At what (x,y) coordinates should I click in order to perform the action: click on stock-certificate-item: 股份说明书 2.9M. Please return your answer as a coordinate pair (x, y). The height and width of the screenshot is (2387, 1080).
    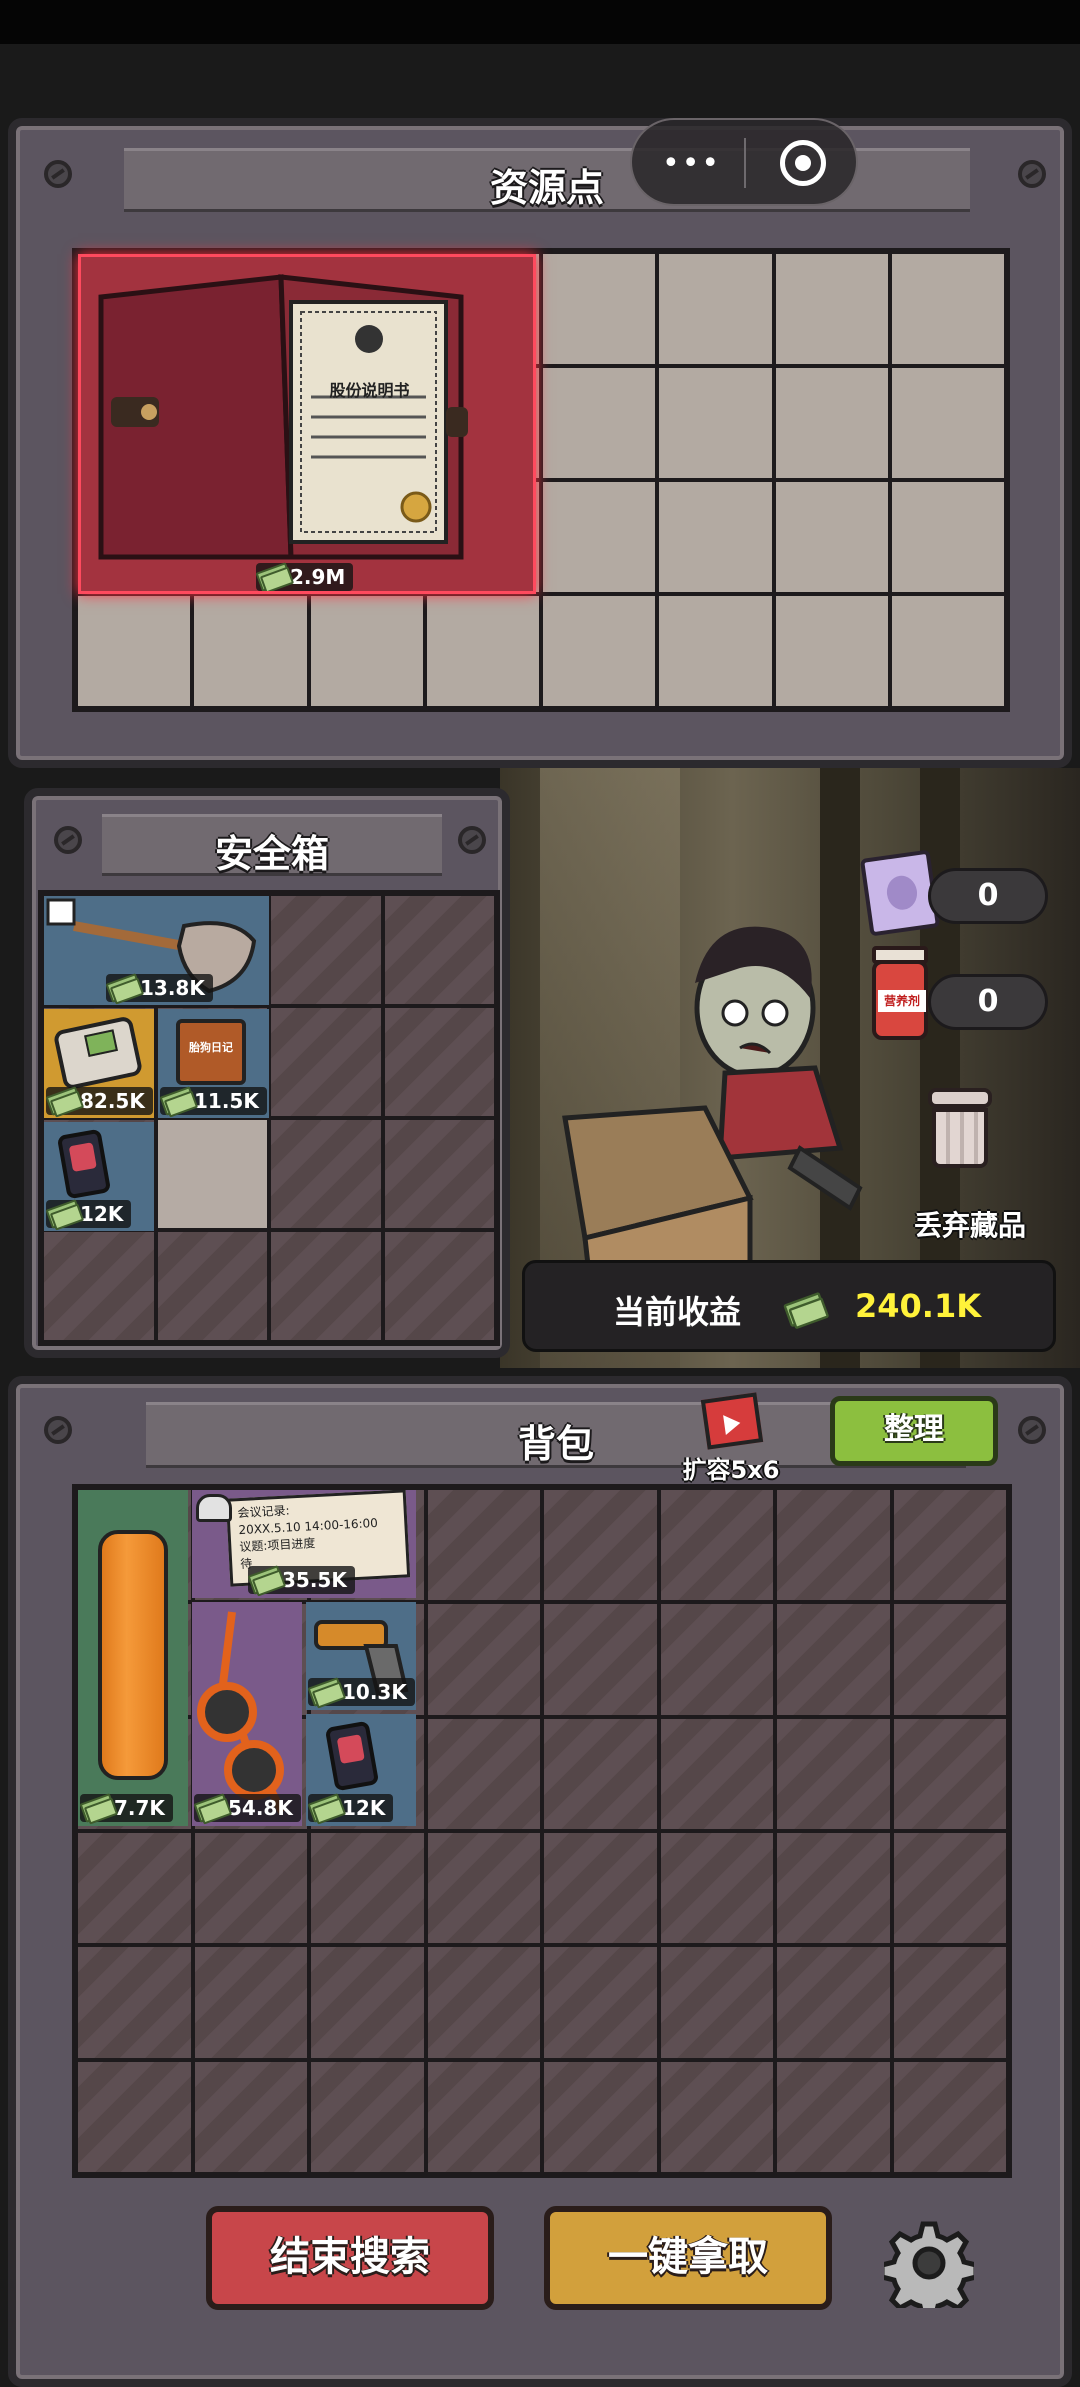
    Looking at the image, I should click on (307, 424).